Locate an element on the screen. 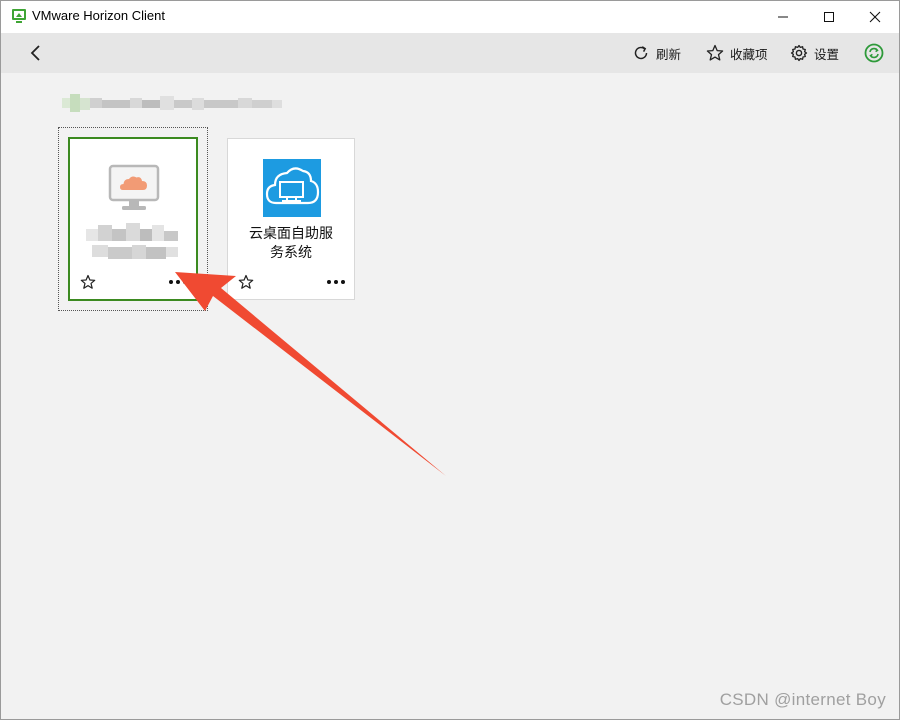  application-tile-label-line1: 云桌面自助服 is located at coordinates (291, 234).